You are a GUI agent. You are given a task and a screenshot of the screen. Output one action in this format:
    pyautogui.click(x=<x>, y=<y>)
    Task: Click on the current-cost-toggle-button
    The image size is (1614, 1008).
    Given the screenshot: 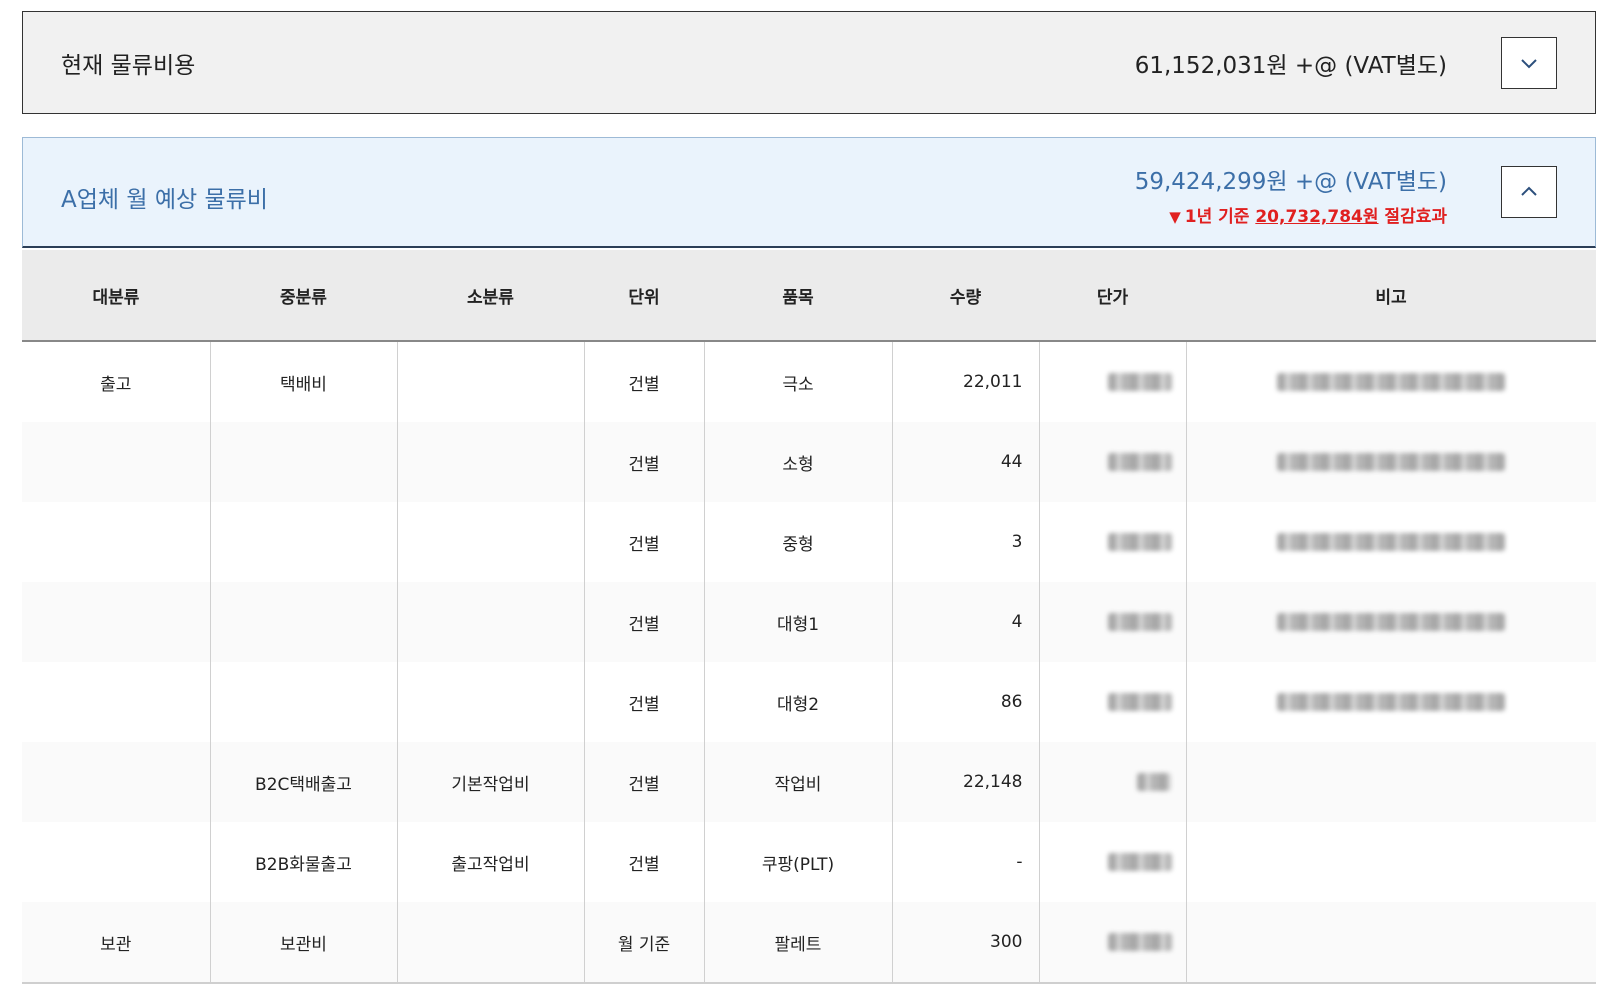 What is the action you would take?
    pyautogui.click(x=1529, y=63)
    